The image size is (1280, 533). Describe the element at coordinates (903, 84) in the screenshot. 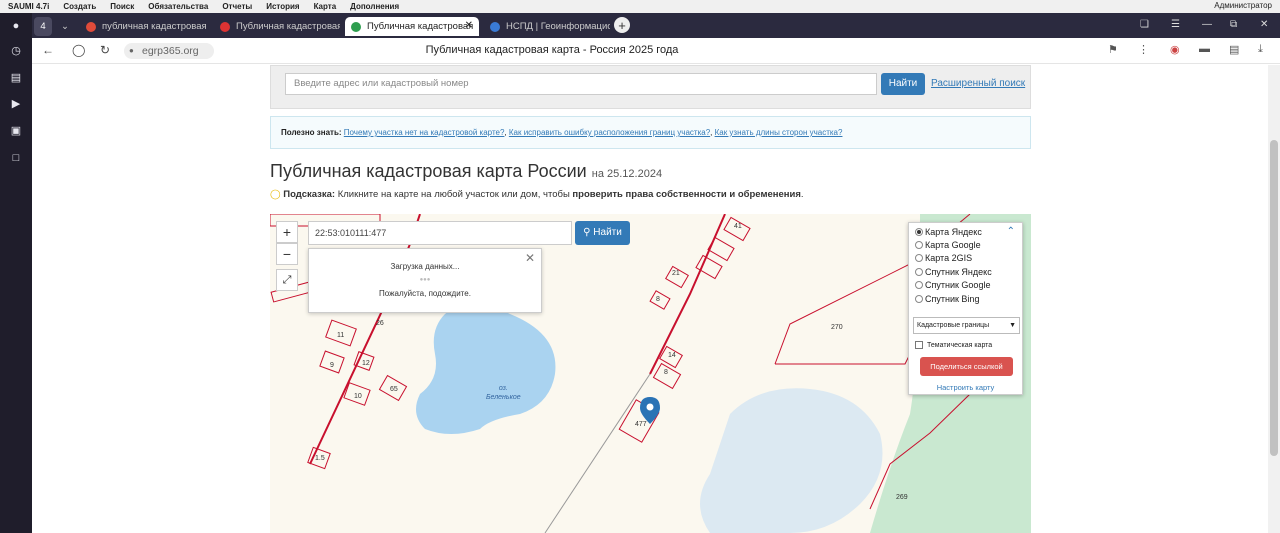

I see `search-button: Найти` at that location.